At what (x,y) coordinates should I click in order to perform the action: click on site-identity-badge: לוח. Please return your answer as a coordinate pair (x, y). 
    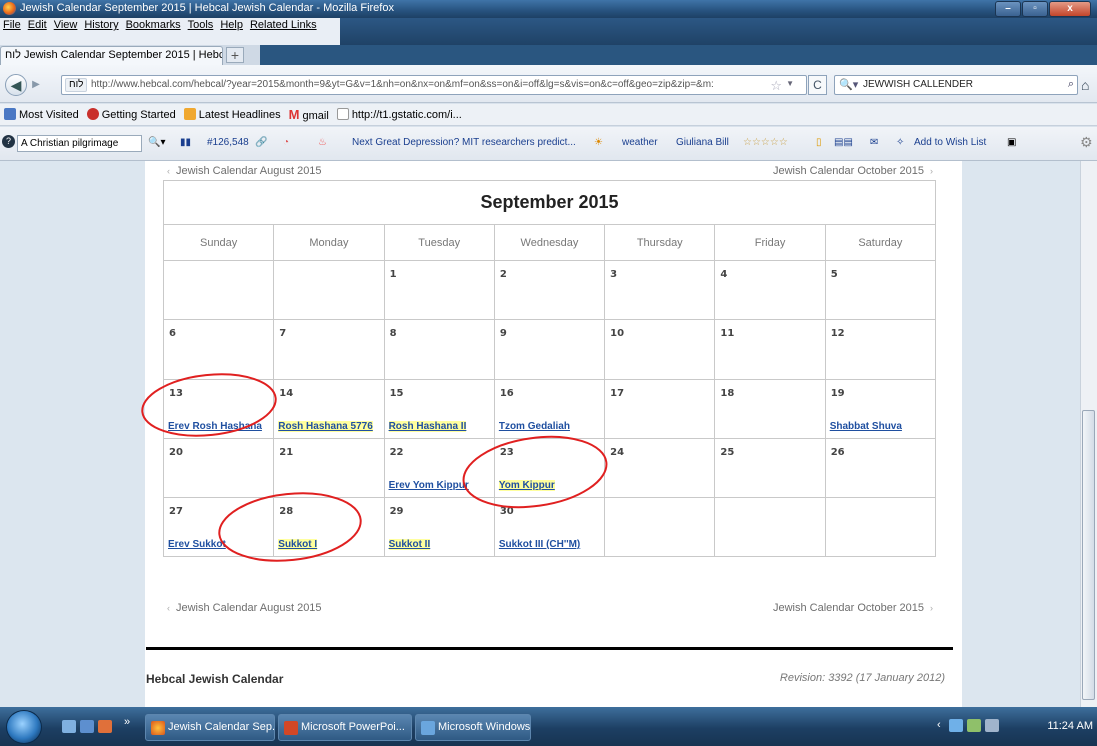
    Looking at the image, I should click on (76, 85).